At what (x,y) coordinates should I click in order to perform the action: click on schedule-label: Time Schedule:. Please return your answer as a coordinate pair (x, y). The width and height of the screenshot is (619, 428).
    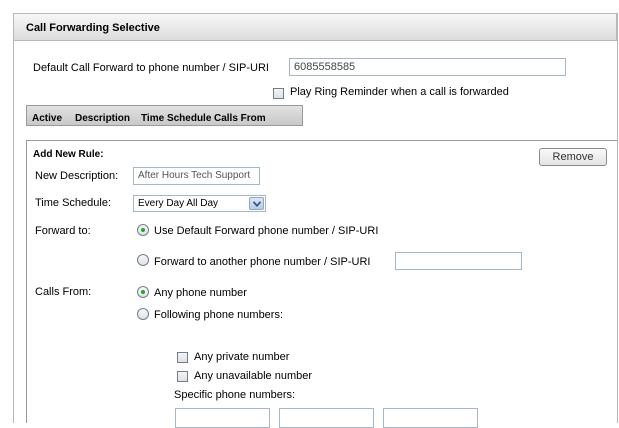
    Looking at the image, I should click on (73, 203).